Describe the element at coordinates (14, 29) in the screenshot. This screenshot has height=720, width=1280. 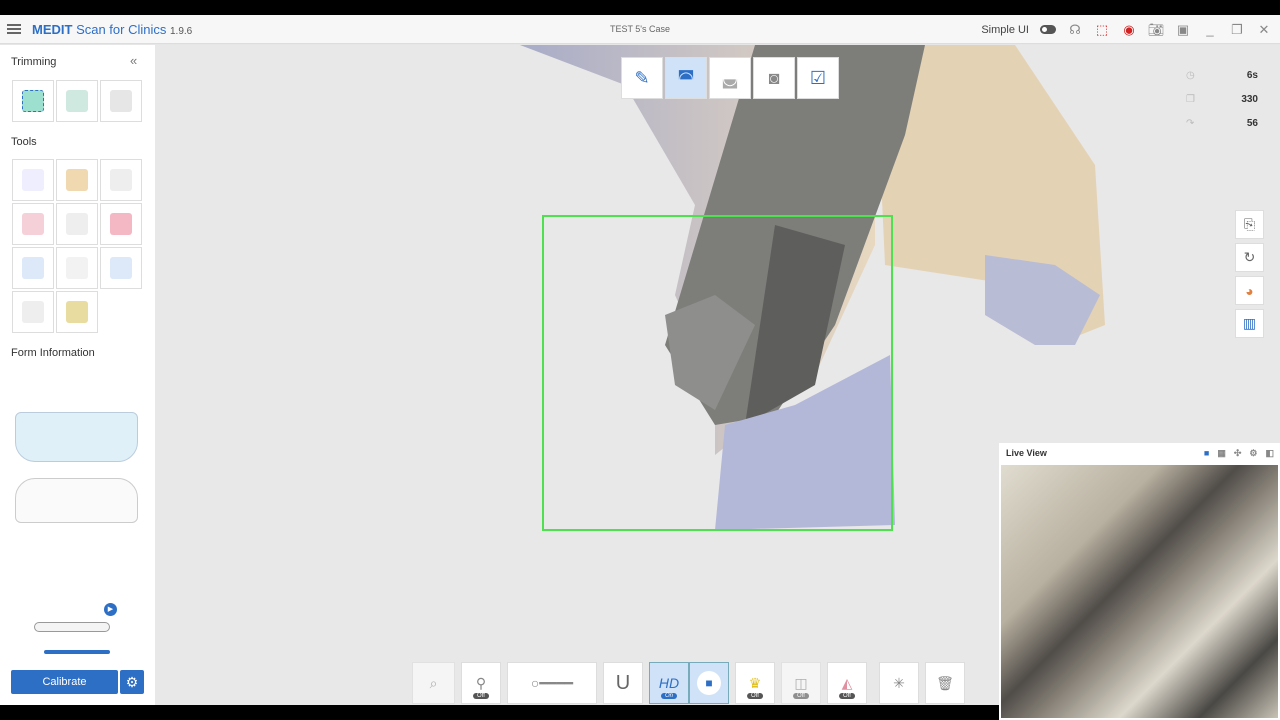
I see `menu-icon` at that location.